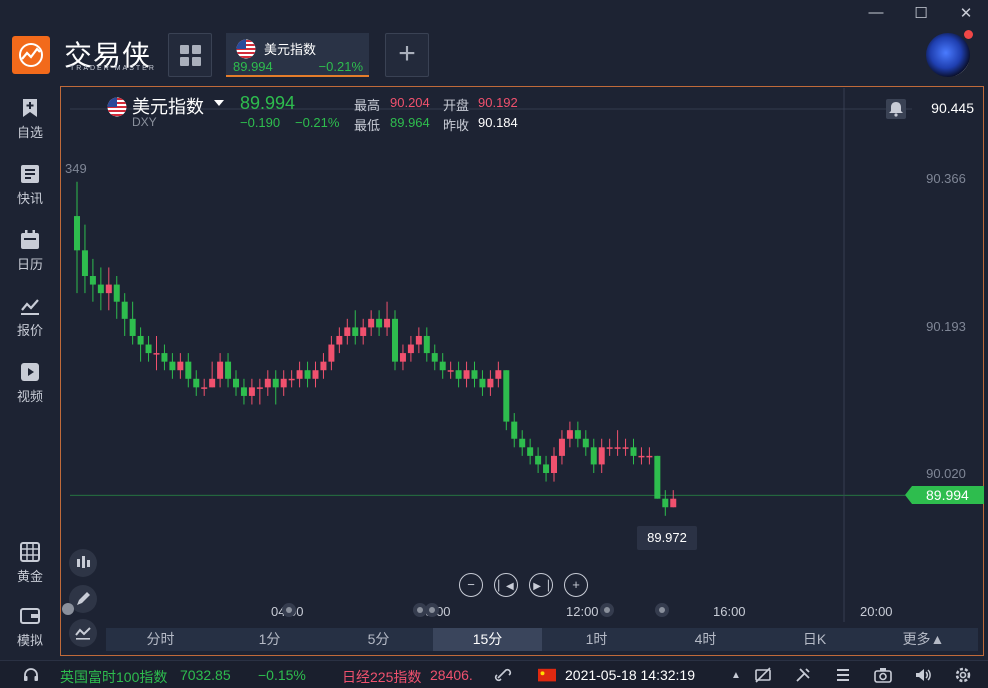 The height and width of the screenshot is (688, 988). Describe the element at coordinates (506, 585) in the screenshot. I see `jump-start-button: ▏◀` at that location.